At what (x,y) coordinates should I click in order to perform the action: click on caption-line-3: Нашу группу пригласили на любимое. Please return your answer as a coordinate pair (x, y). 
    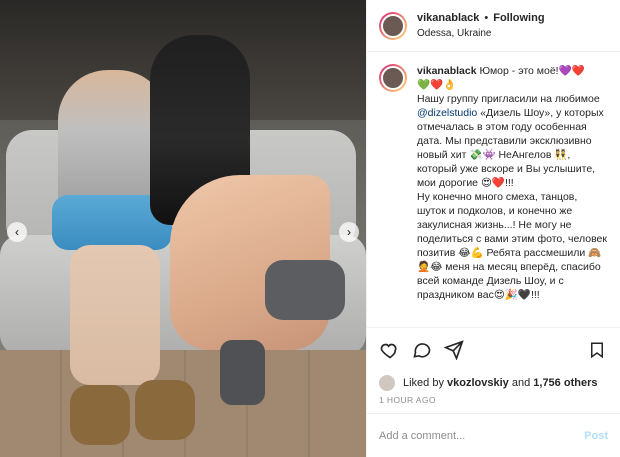
    Looking at the image, I should click on (508, 99).